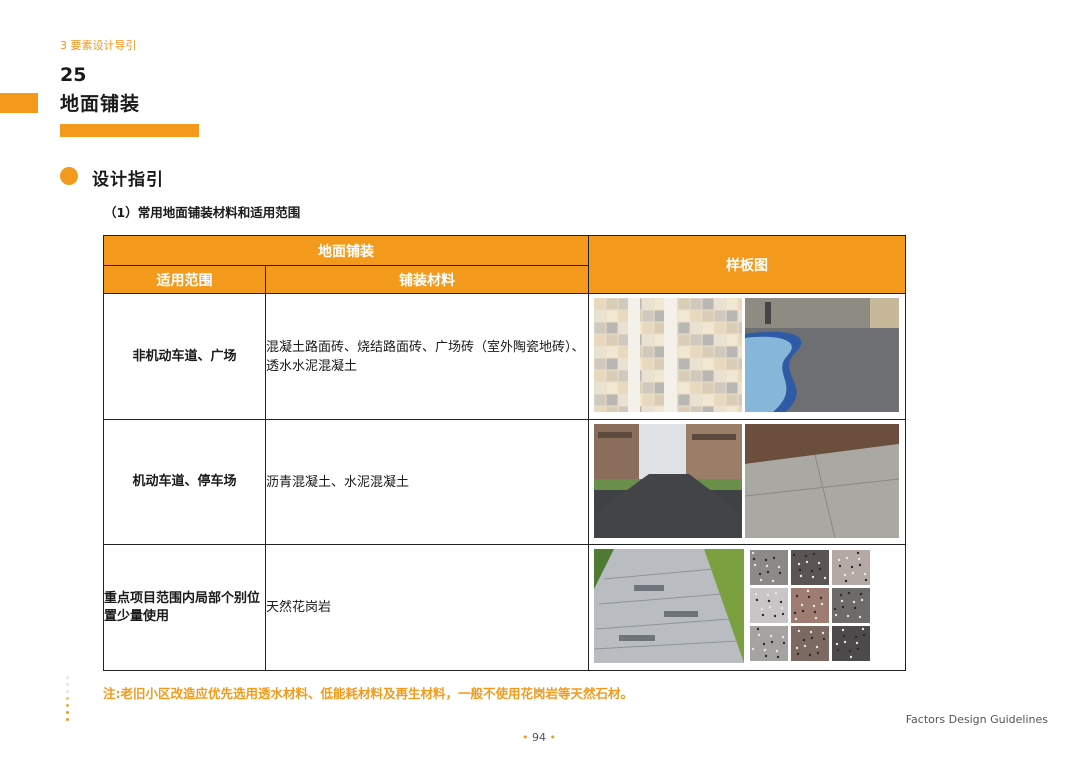 Image resolution: width=1080 pixels, height=764 pixels. Describe the element at coordinates (184, 356) in the screenshot. I see `scope-cell: 非机动车道、广场` at that location.